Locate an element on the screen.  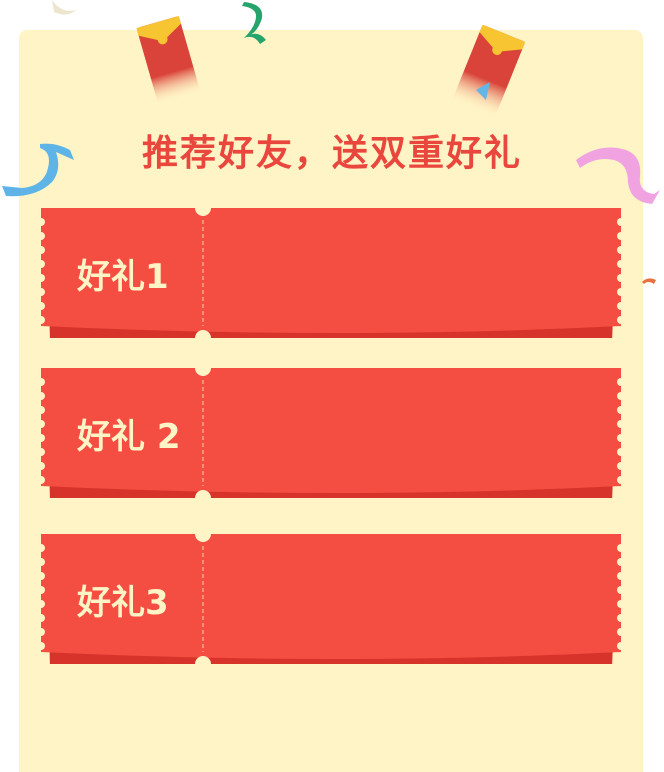
coupon-label: 好礼1 is located at coordinates (123, 277).